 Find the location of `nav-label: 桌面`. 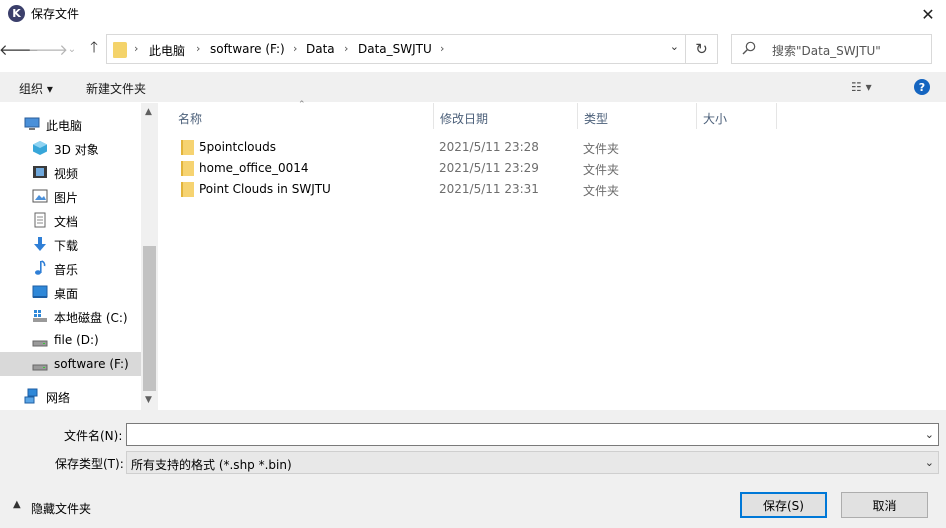

nav-label: 桌面 is located at coordinates (66, 294).